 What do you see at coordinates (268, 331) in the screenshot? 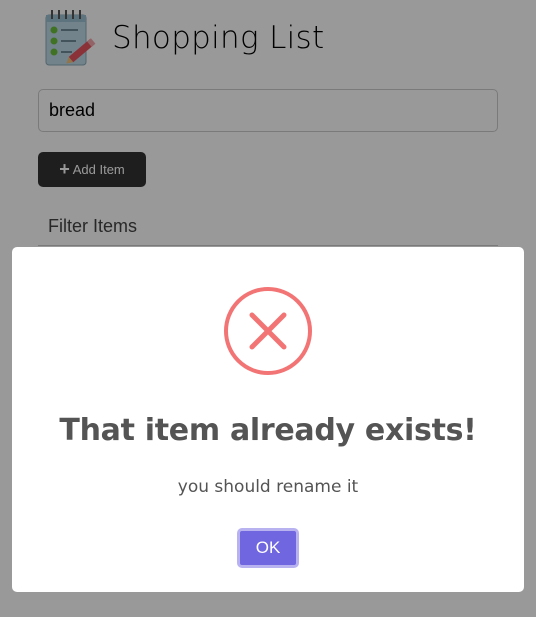
I see `error-x-icon` at bounding box center [268, 331].